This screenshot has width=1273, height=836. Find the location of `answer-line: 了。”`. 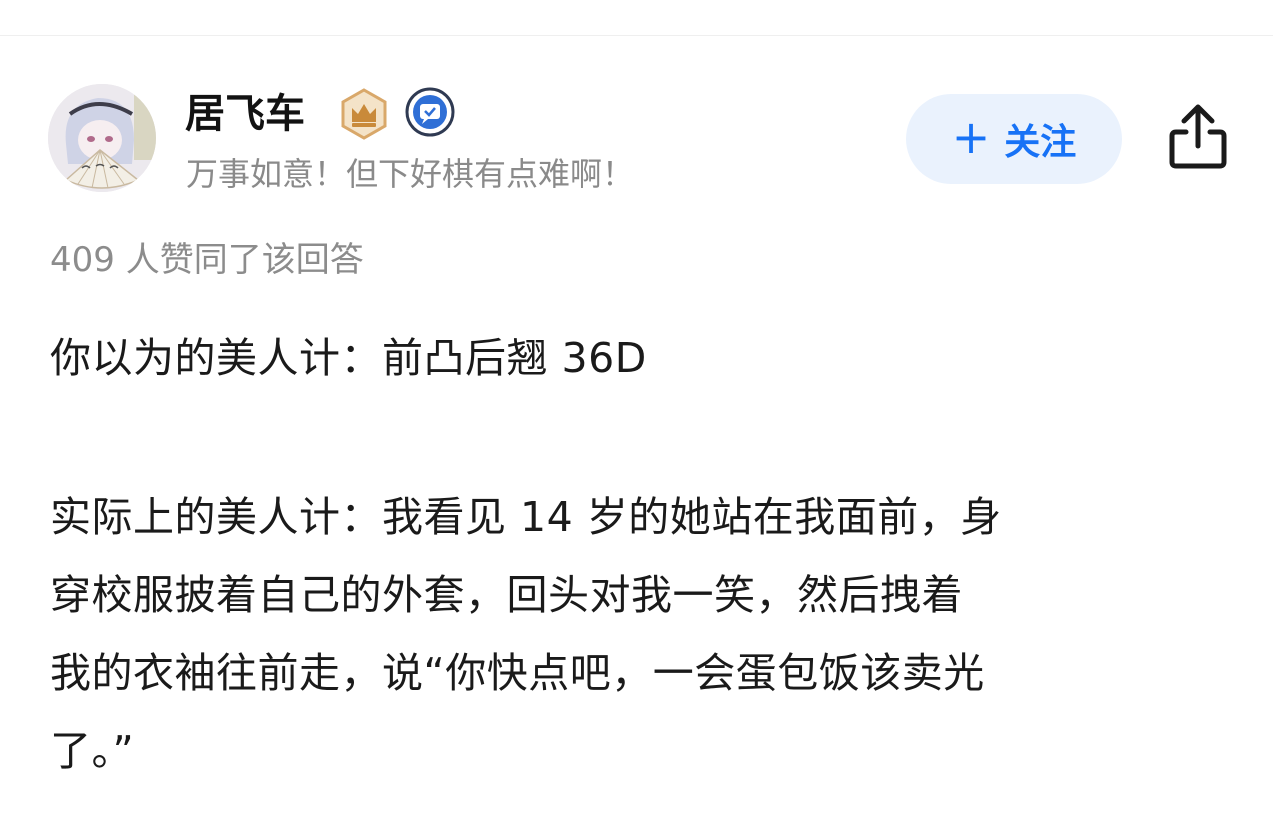

answer-line: 了。” is located at coordinates (92, 751).